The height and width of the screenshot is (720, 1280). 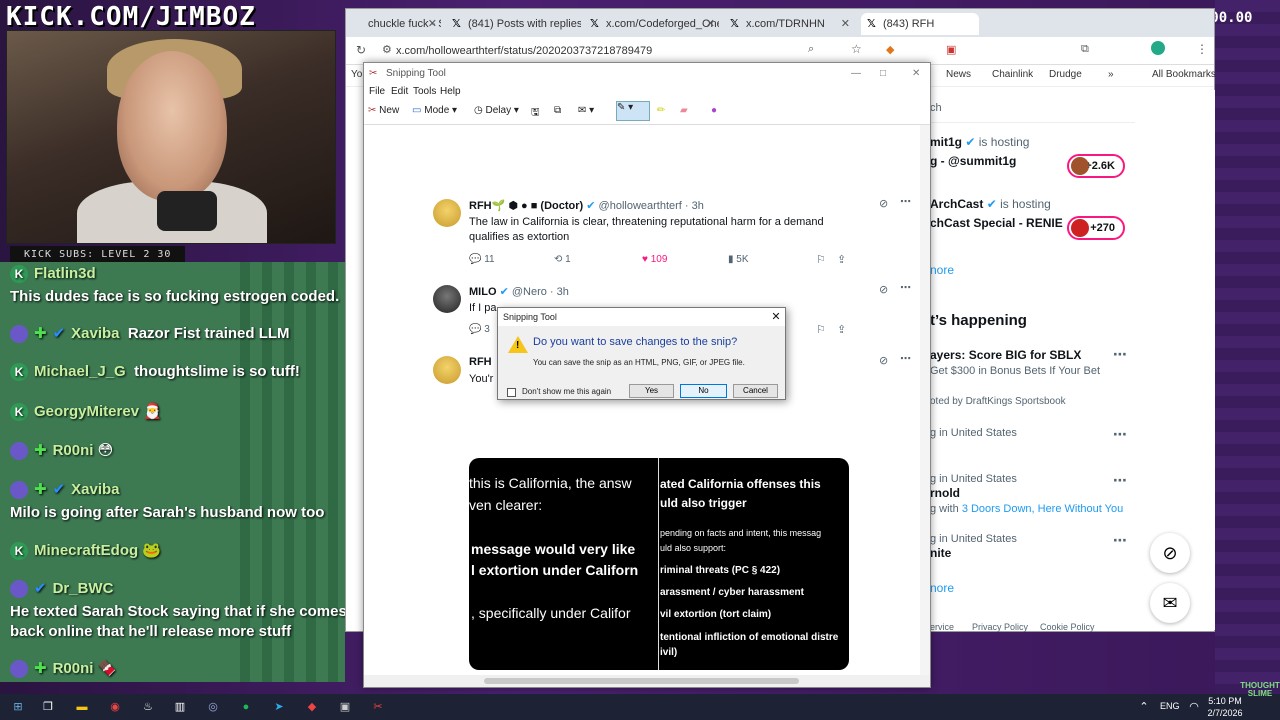 I want to click on trend3-title: rnold, so click(x=945, y=493).